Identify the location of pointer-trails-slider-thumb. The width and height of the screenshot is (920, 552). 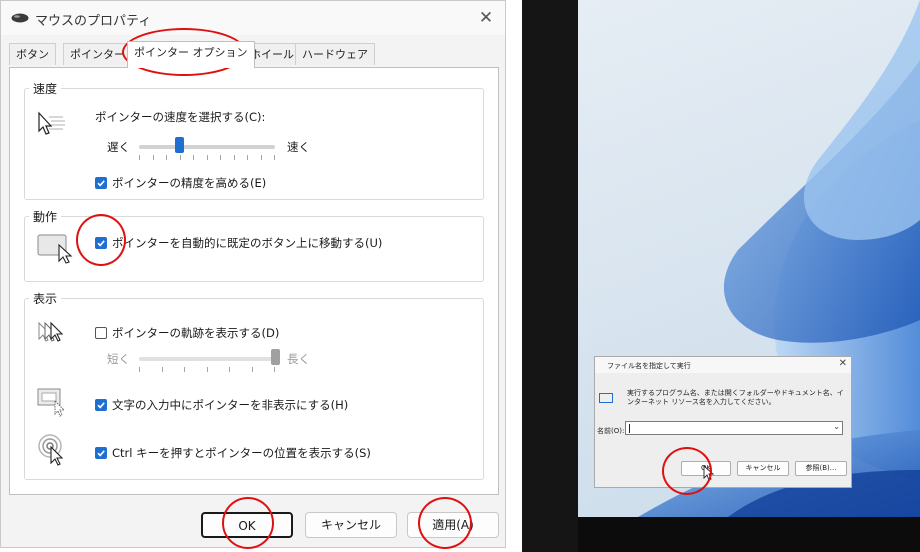
(275, 357).